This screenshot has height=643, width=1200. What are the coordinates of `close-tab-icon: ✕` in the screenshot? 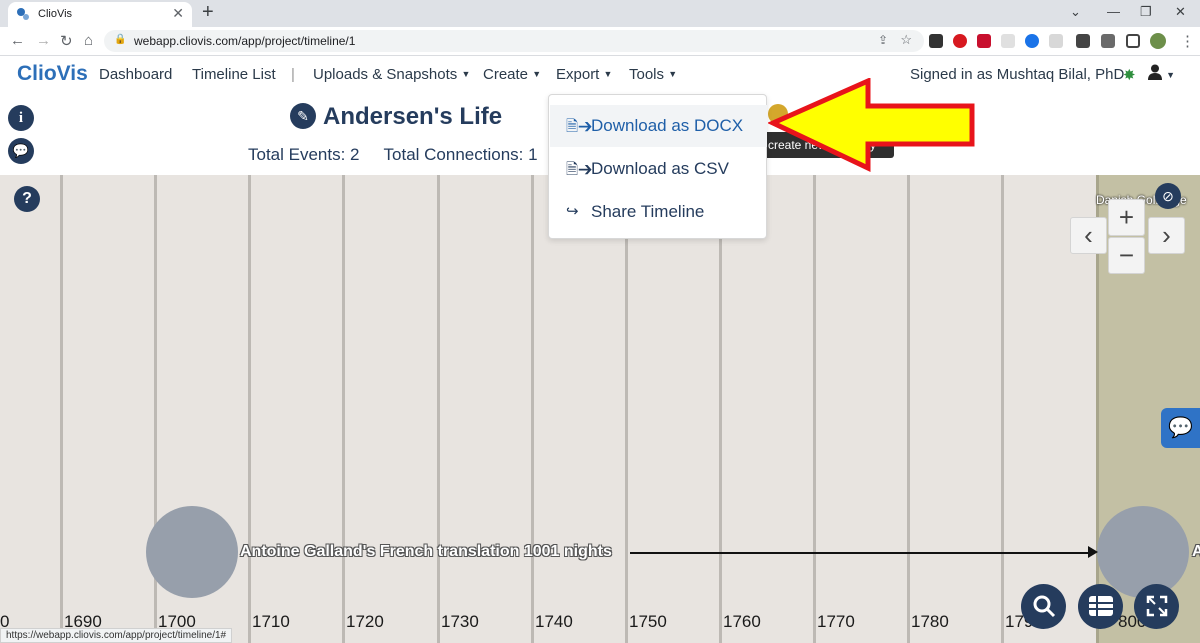 It's located at (178, 13).